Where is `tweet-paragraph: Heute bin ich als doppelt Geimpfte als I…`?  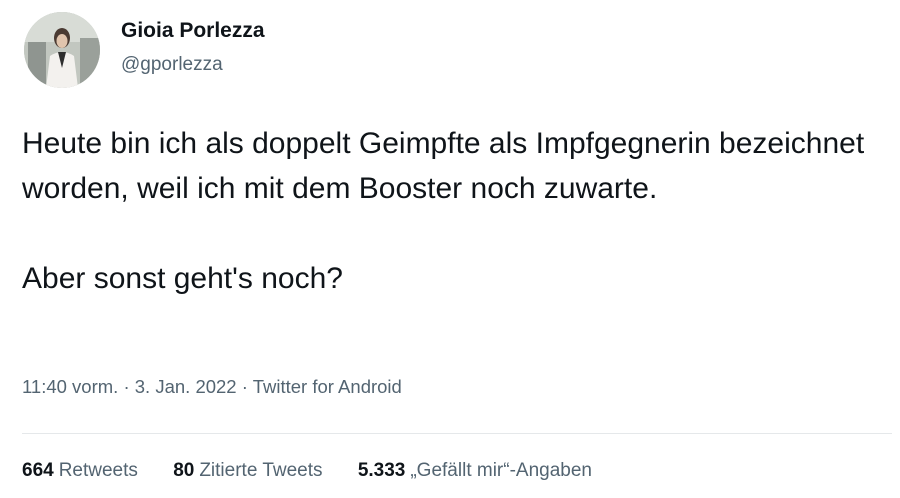
tweet-paragraph: Heute bin ich als doppelt Geimpfte als I… is located at coordinates (443, 166).